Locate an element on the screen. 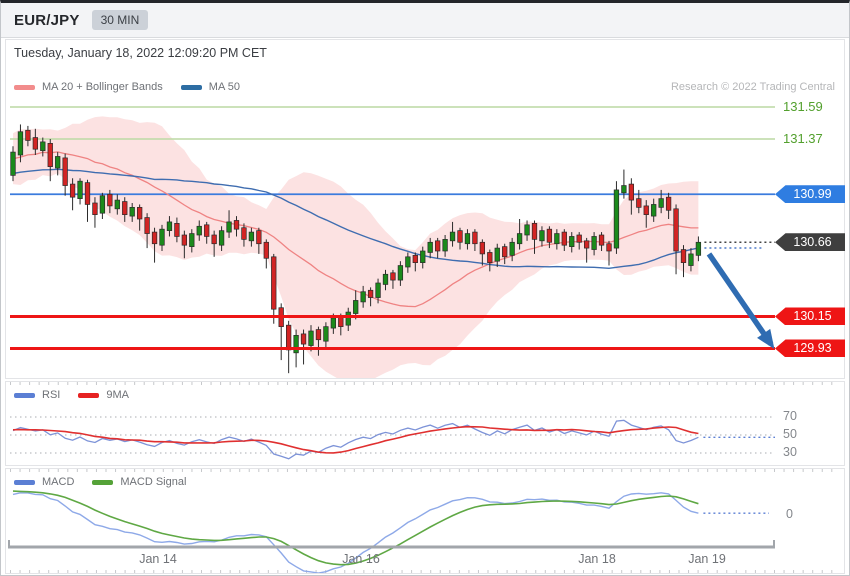  copyright-watermark: Research © 2022 Trading Central is located at coordinates (752, 87).